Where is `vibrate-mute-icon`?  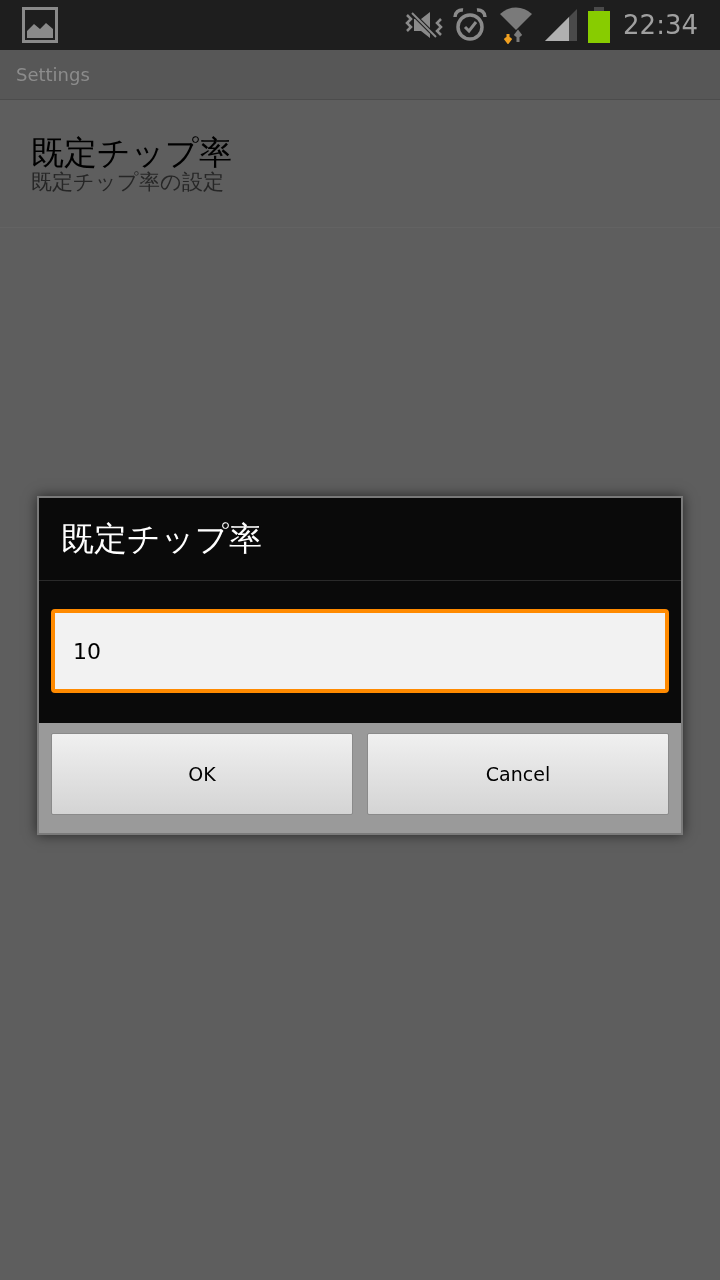
vibrate-mute-icon is located at coordinates (424, 25).